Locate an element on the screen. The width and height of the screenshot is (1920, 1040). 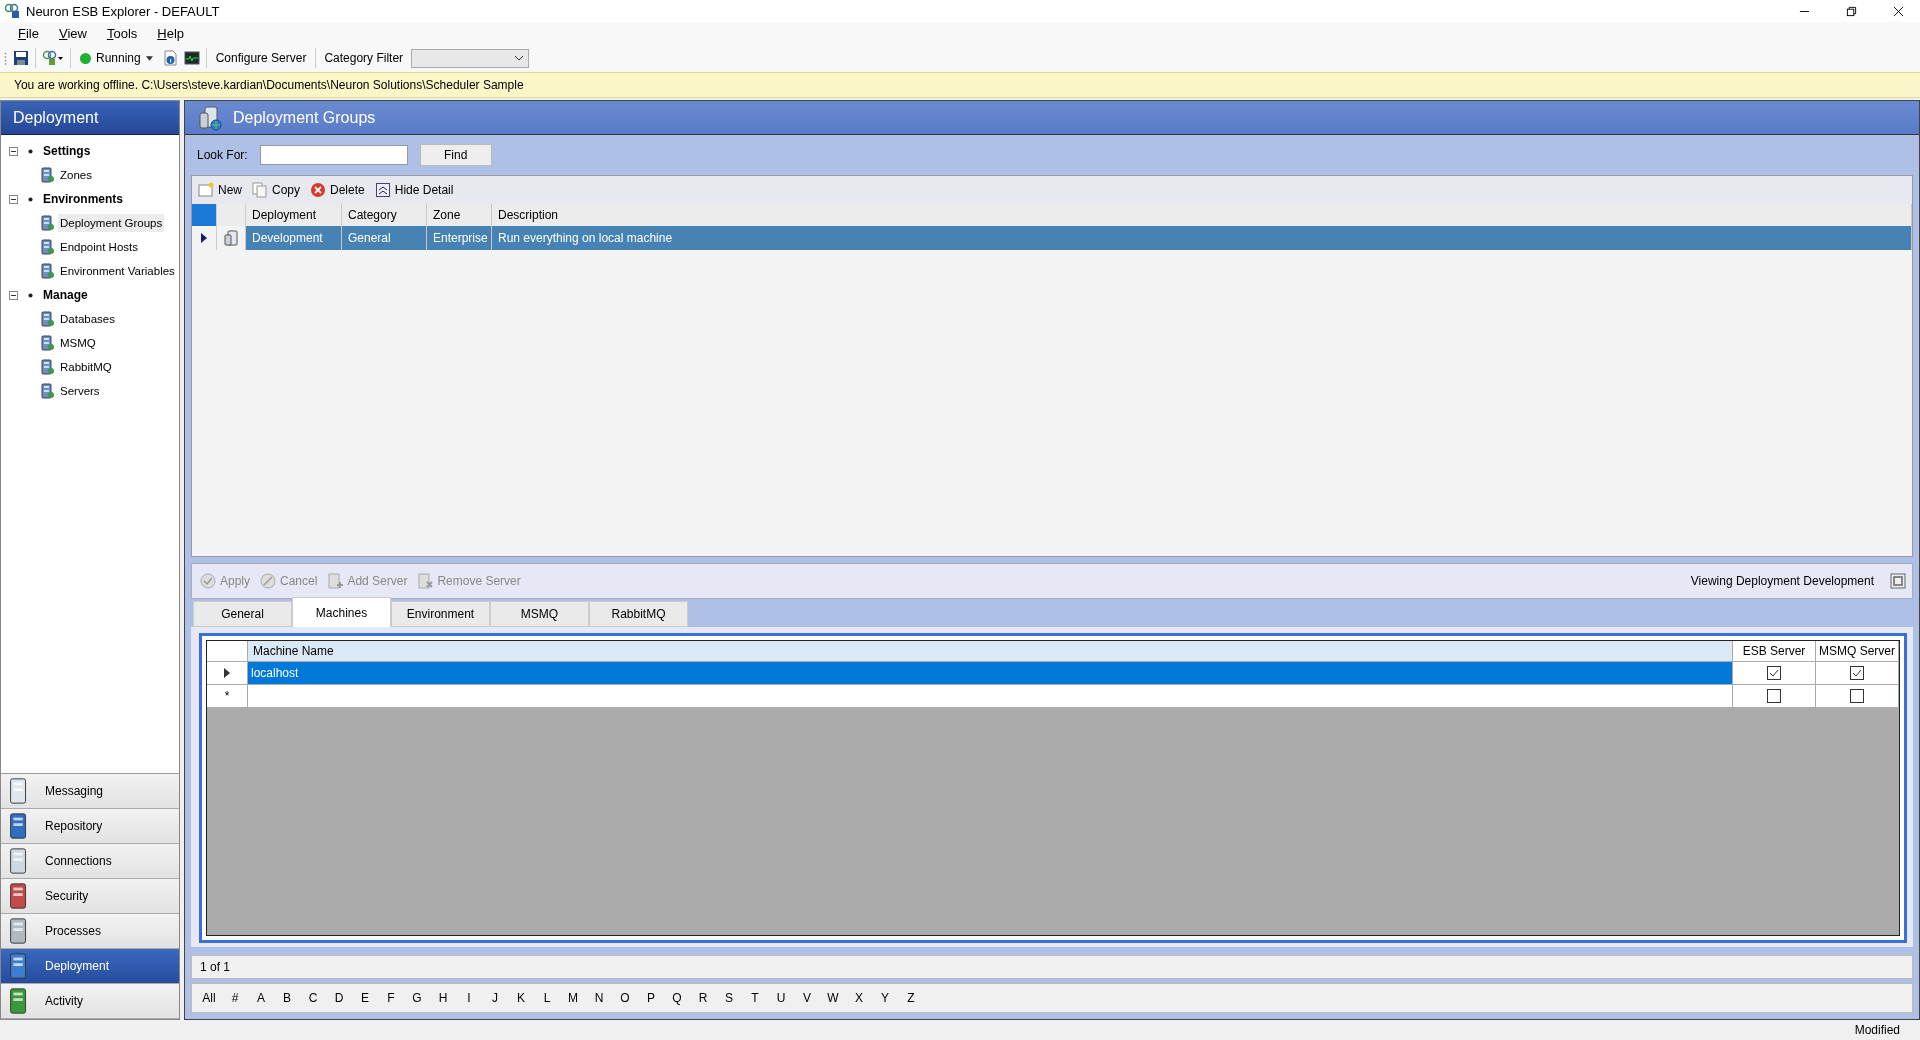
letter-filter-link: J is located at coordinates (495, 998).